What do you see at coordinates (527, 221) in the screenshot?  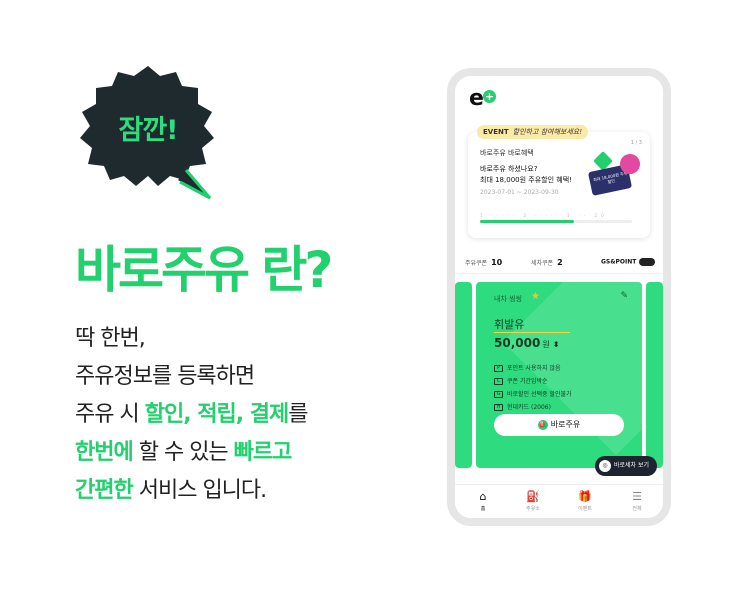 I see `event-progress-fill` at bounding box center [527, 221].